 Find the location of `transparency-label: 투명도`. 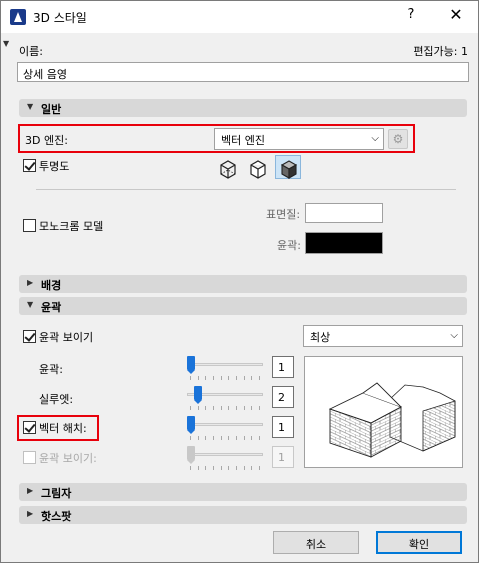

transparency-label: 투명도 is located at coordinates (54, 166).